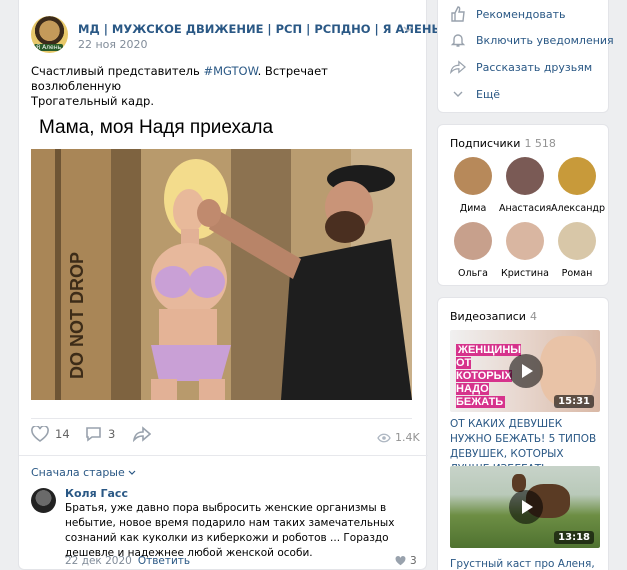 Image resolution: width=627 pixels, height=570 pixels. I want to click on subscriber-item: Анастасия, so click(525, 185).